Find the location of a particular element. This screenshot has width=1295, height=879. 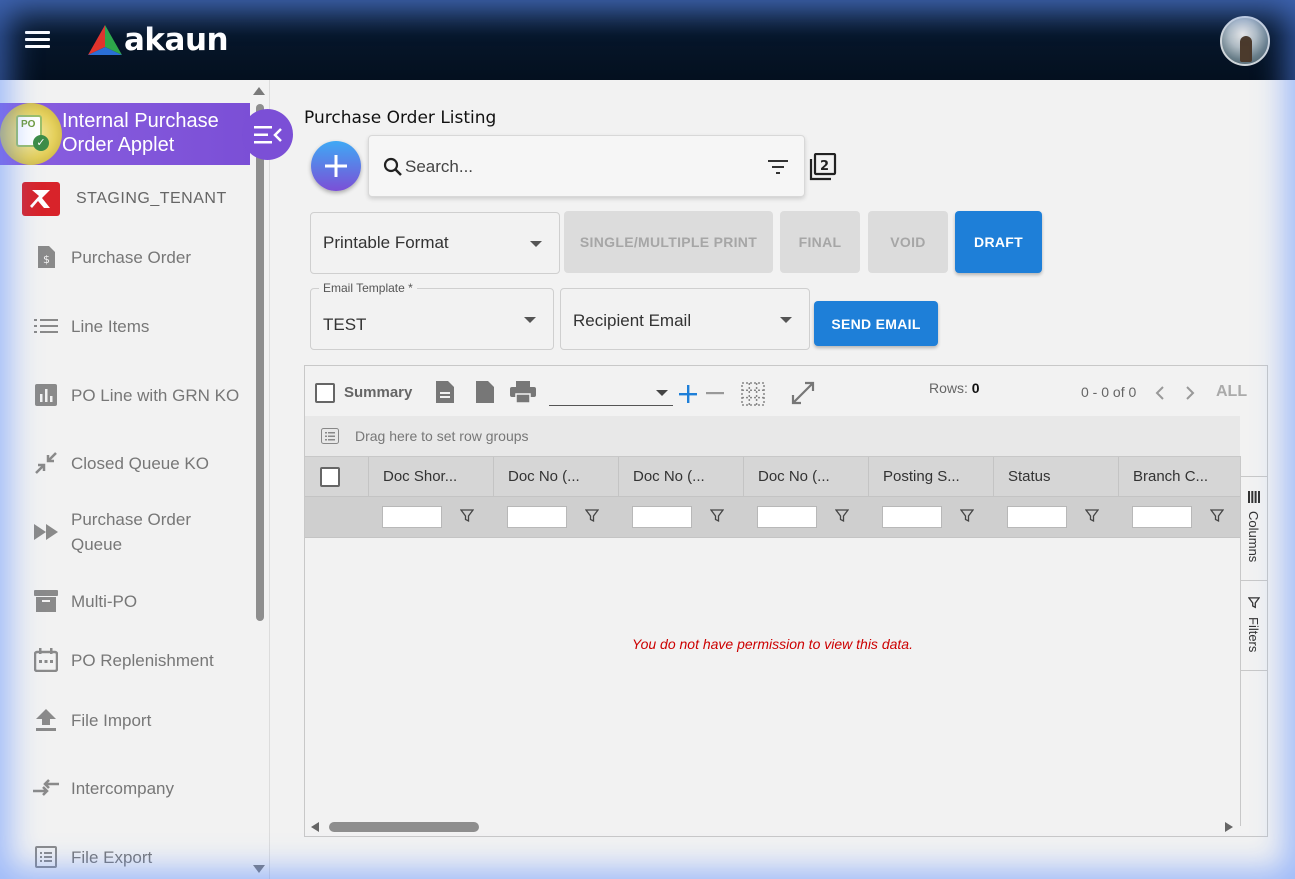

scroll-right-icon is located at coordinates (1229, 827).